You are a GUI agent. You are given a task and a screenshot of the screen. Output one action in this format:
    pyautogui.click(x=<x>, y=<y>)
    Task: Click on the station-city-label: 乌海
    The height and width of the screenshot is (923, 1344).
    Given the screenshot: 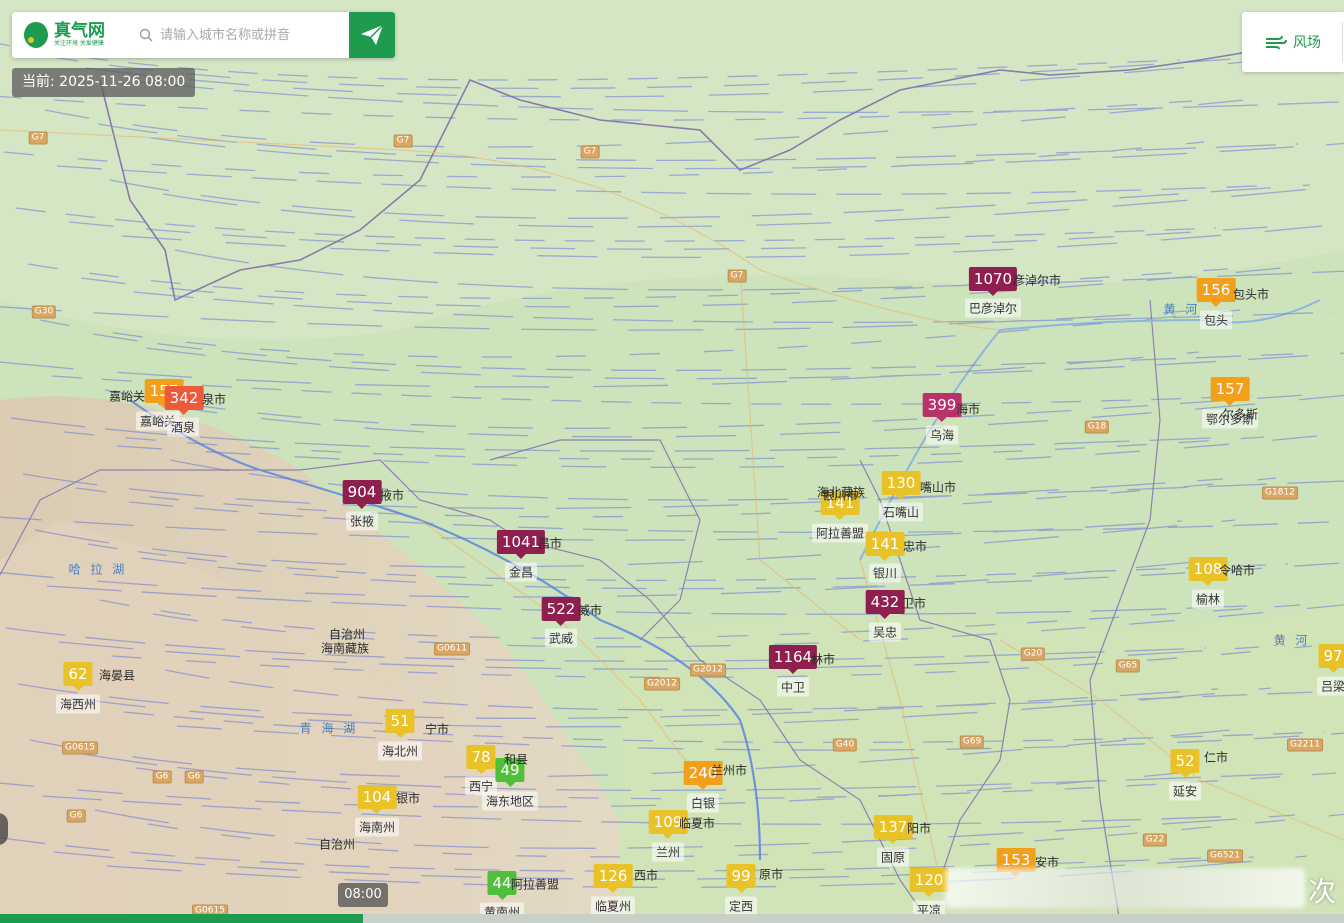 What is the action you would take?
    pyautogui.click(x=942, y=435)
    